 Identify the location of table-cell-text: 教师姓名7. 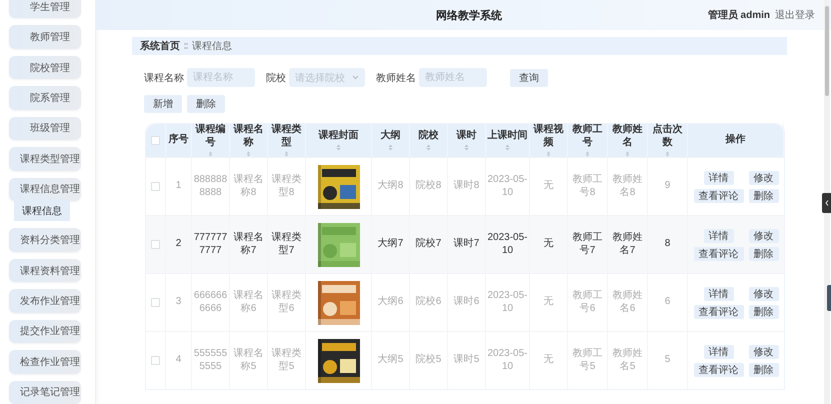
(628, 244).